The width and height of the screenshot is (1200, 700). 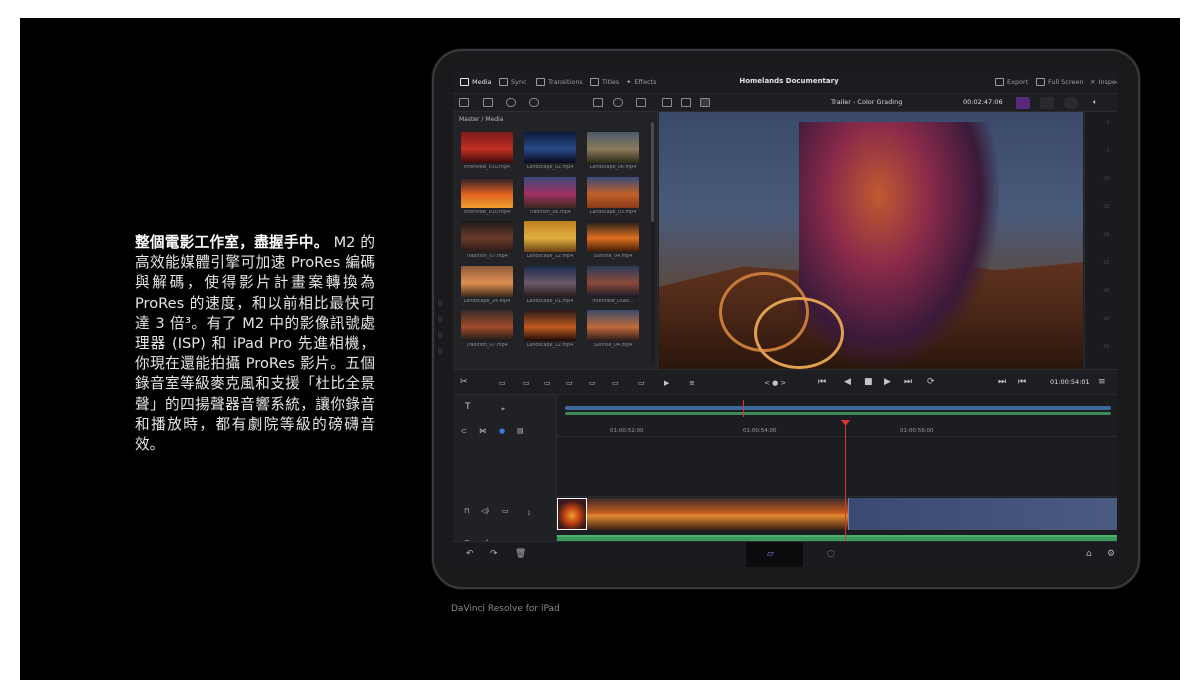 What do you see at coordinates (550, 256) in the screenshot?
I see `thumbnail-label: Landscape_12.mp4` at bounding box center [550, 256].